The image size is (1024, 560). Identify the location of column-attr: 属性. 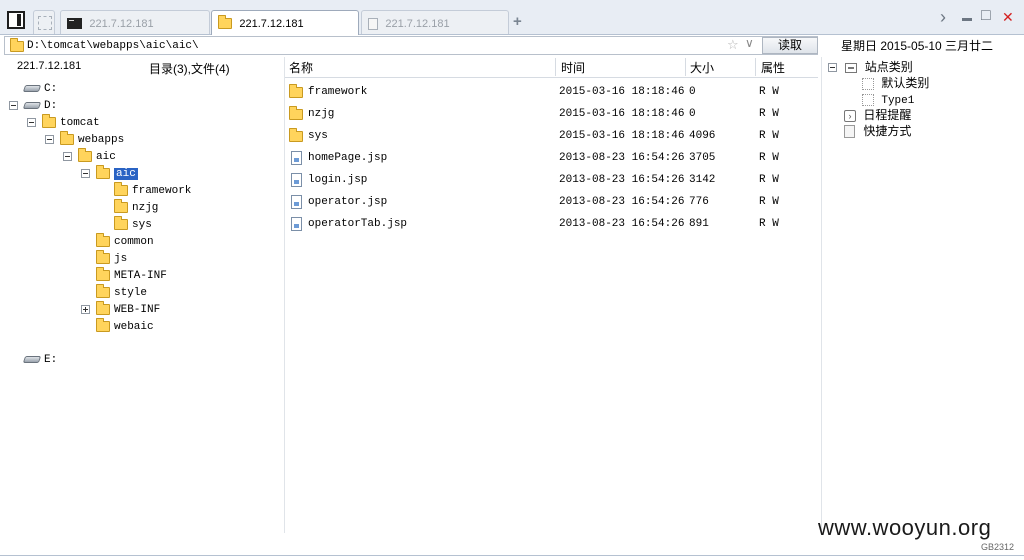
(773, 67).